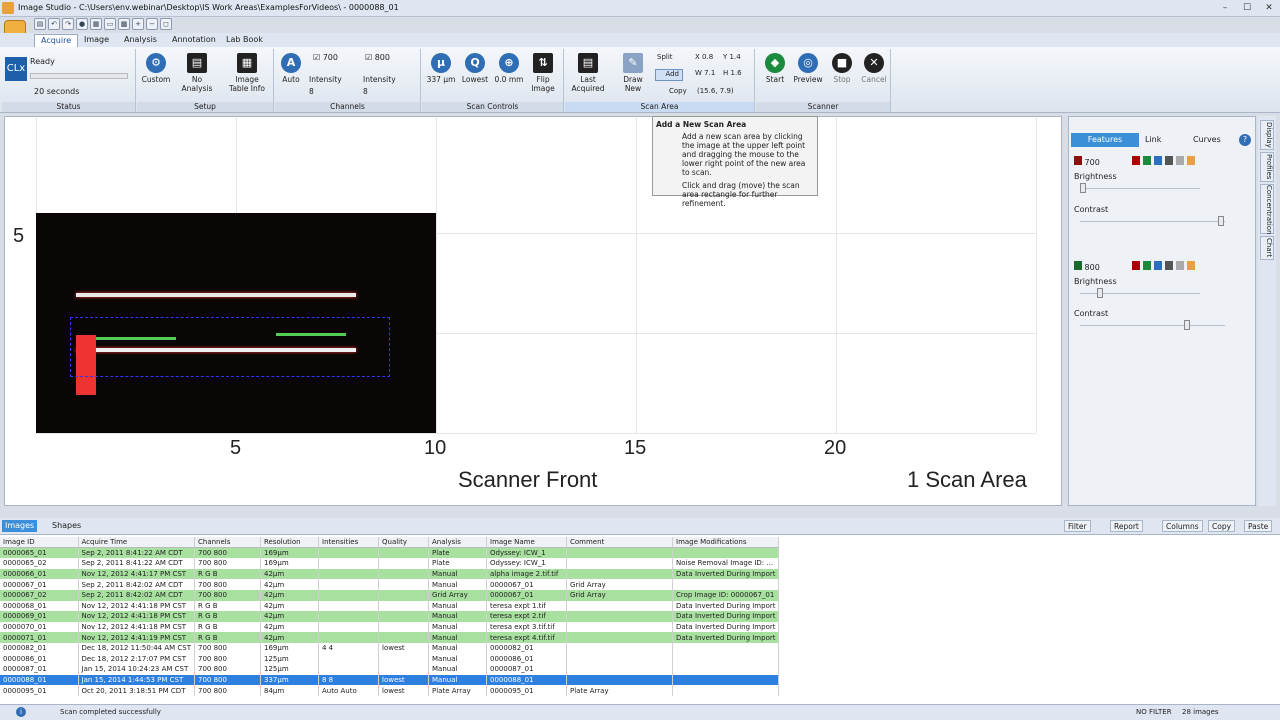 The image size is (1280, 720). What do you see at coordinates (1267, 209) in the screenshot?
I see `concentration-side-tab: Concentration` at bounding box center [1267, 209].